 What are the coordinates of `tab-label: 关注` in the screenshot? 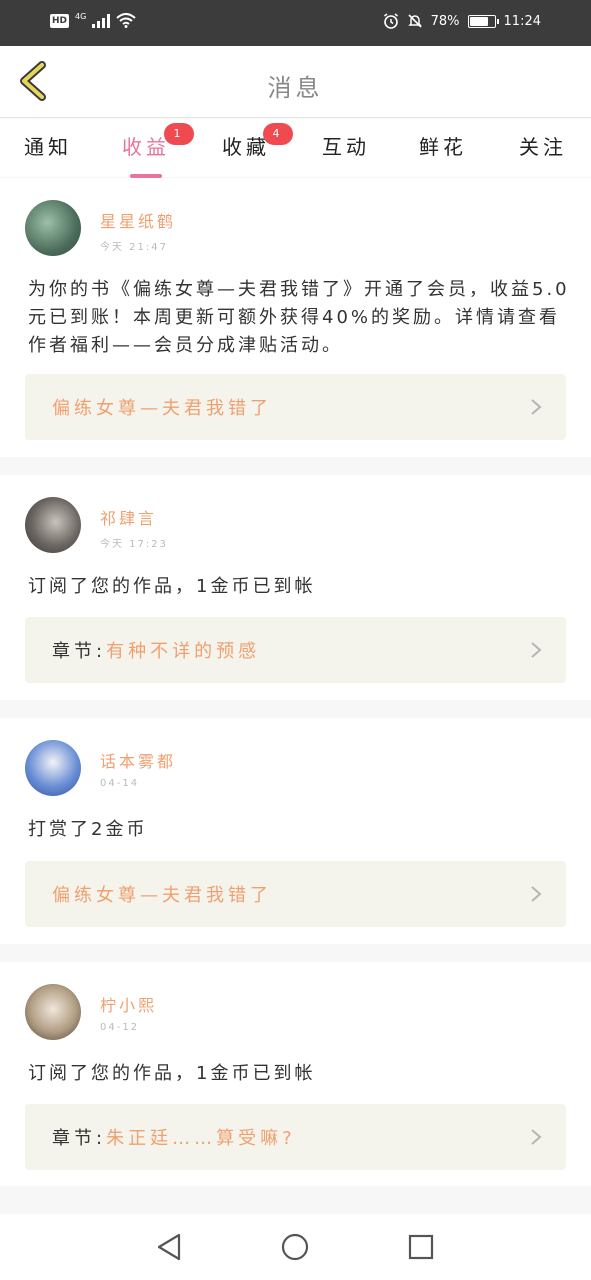 It's located at (543, 147).